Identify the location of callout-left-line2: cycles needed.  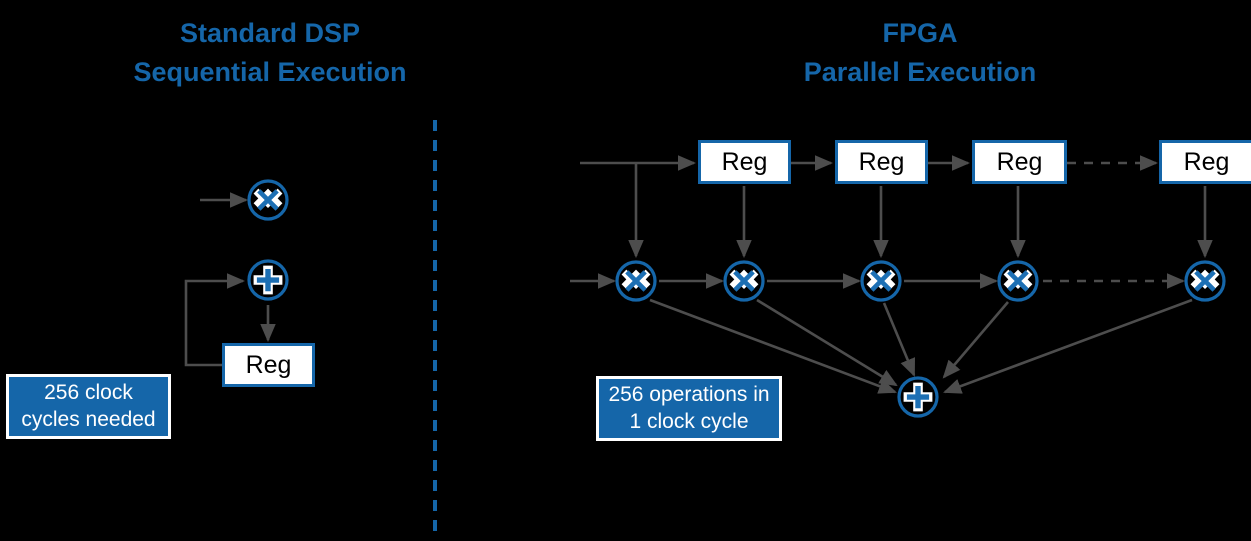
(88, 419).